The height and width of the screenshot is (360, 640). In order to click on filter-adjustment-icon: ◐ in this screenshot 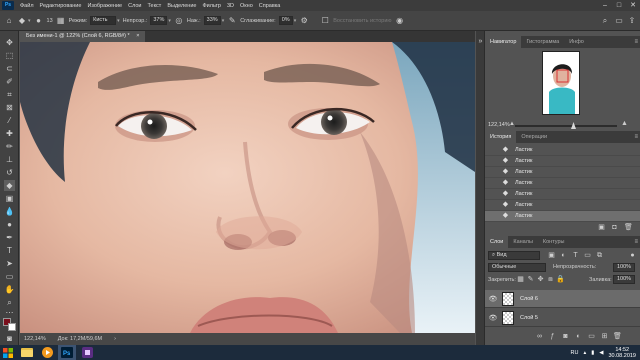, I will do `click(563, 255)`.